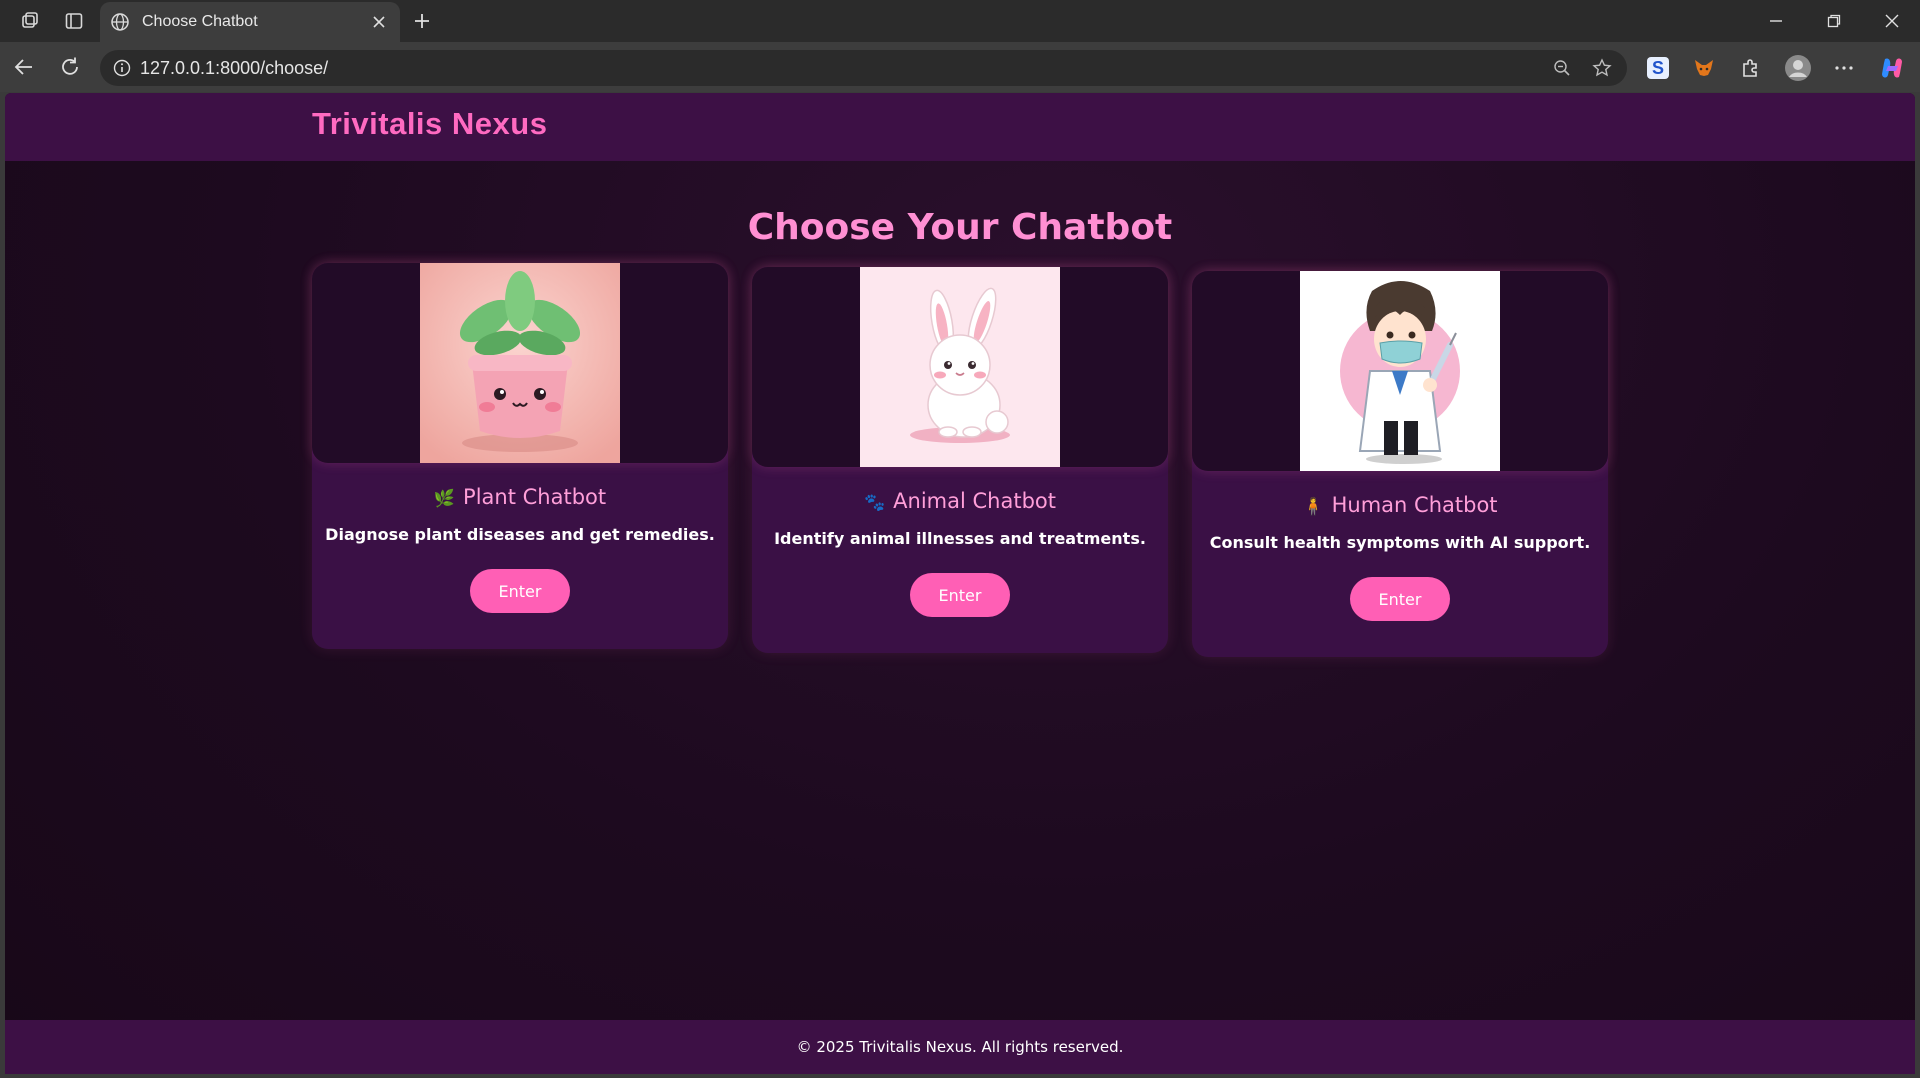 The width and height of the screenshot is (1920, 1078). What do you see at coordinates (1750, 68) in the screenshot?
I see `extensions-puzzle-icon` at bounding box center [1750, 68].